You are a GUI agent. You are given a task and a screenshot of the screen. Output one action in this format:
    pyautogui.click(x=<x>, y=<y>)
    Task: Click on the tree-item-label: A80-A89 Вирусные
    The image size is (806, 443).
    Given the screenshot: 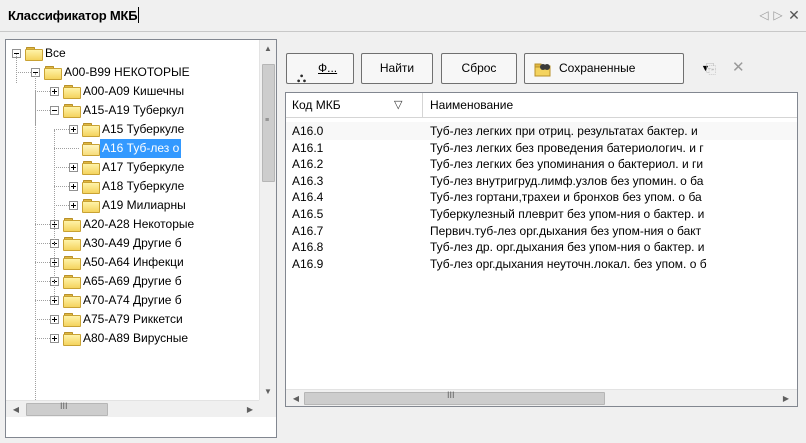 What is the action you would take?
    pyautogui.click(x=136, y=338)
    